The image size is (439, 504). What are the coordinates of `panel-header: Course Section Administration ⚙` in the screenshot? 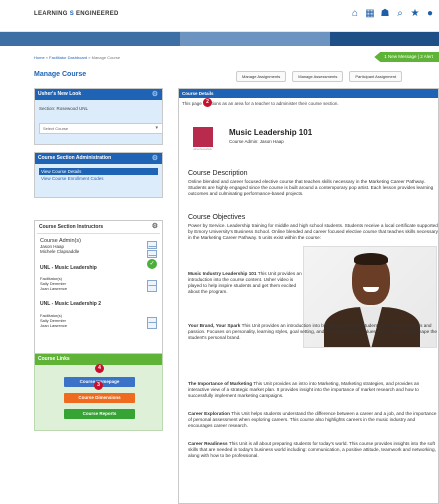 It's located at (98, 158).